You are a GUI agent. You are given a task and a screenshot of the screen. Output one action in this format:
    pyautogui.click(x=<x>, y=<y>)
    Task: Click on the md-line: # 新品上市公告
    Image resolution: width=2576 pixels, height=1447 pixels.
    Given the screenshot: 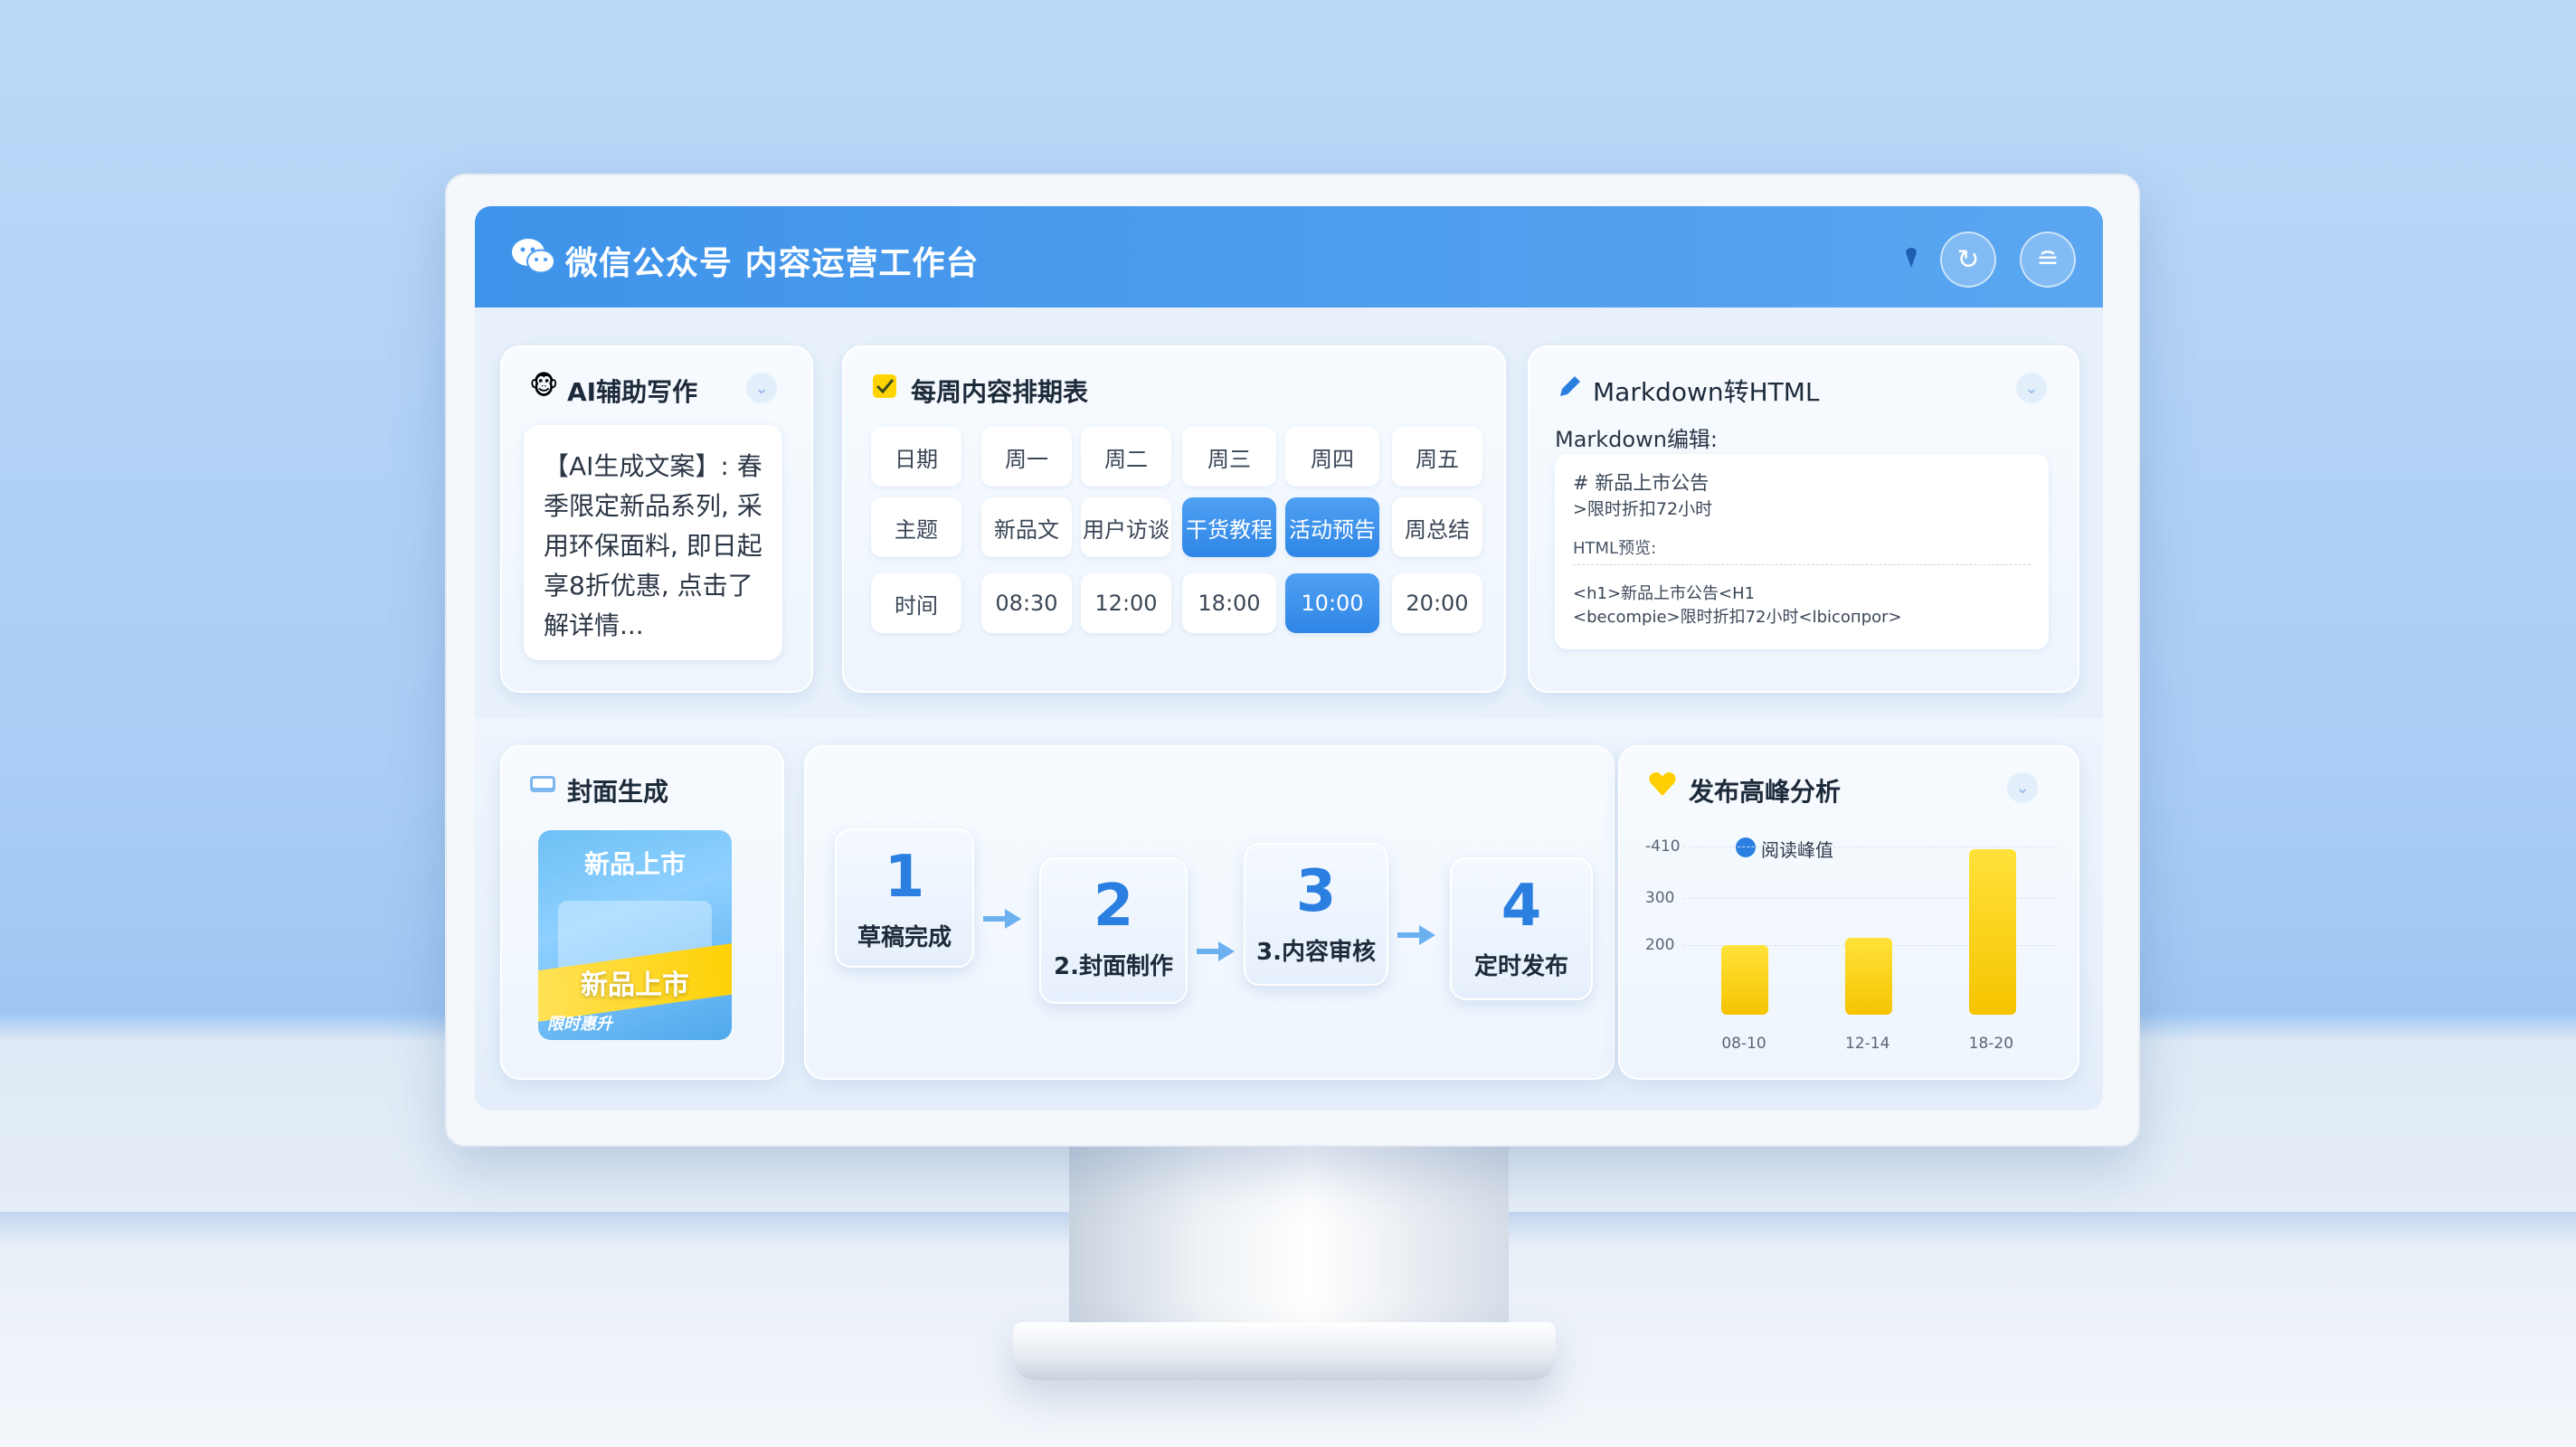 What is the action you would take?
    pyautogui.click(x=1641, y=483)
    